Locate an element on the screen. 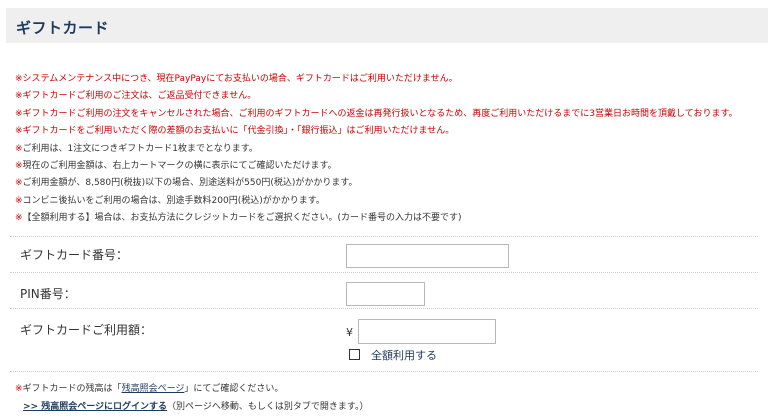  use-full-amount-label: 全額利用する is located at coordinates (404, 355).